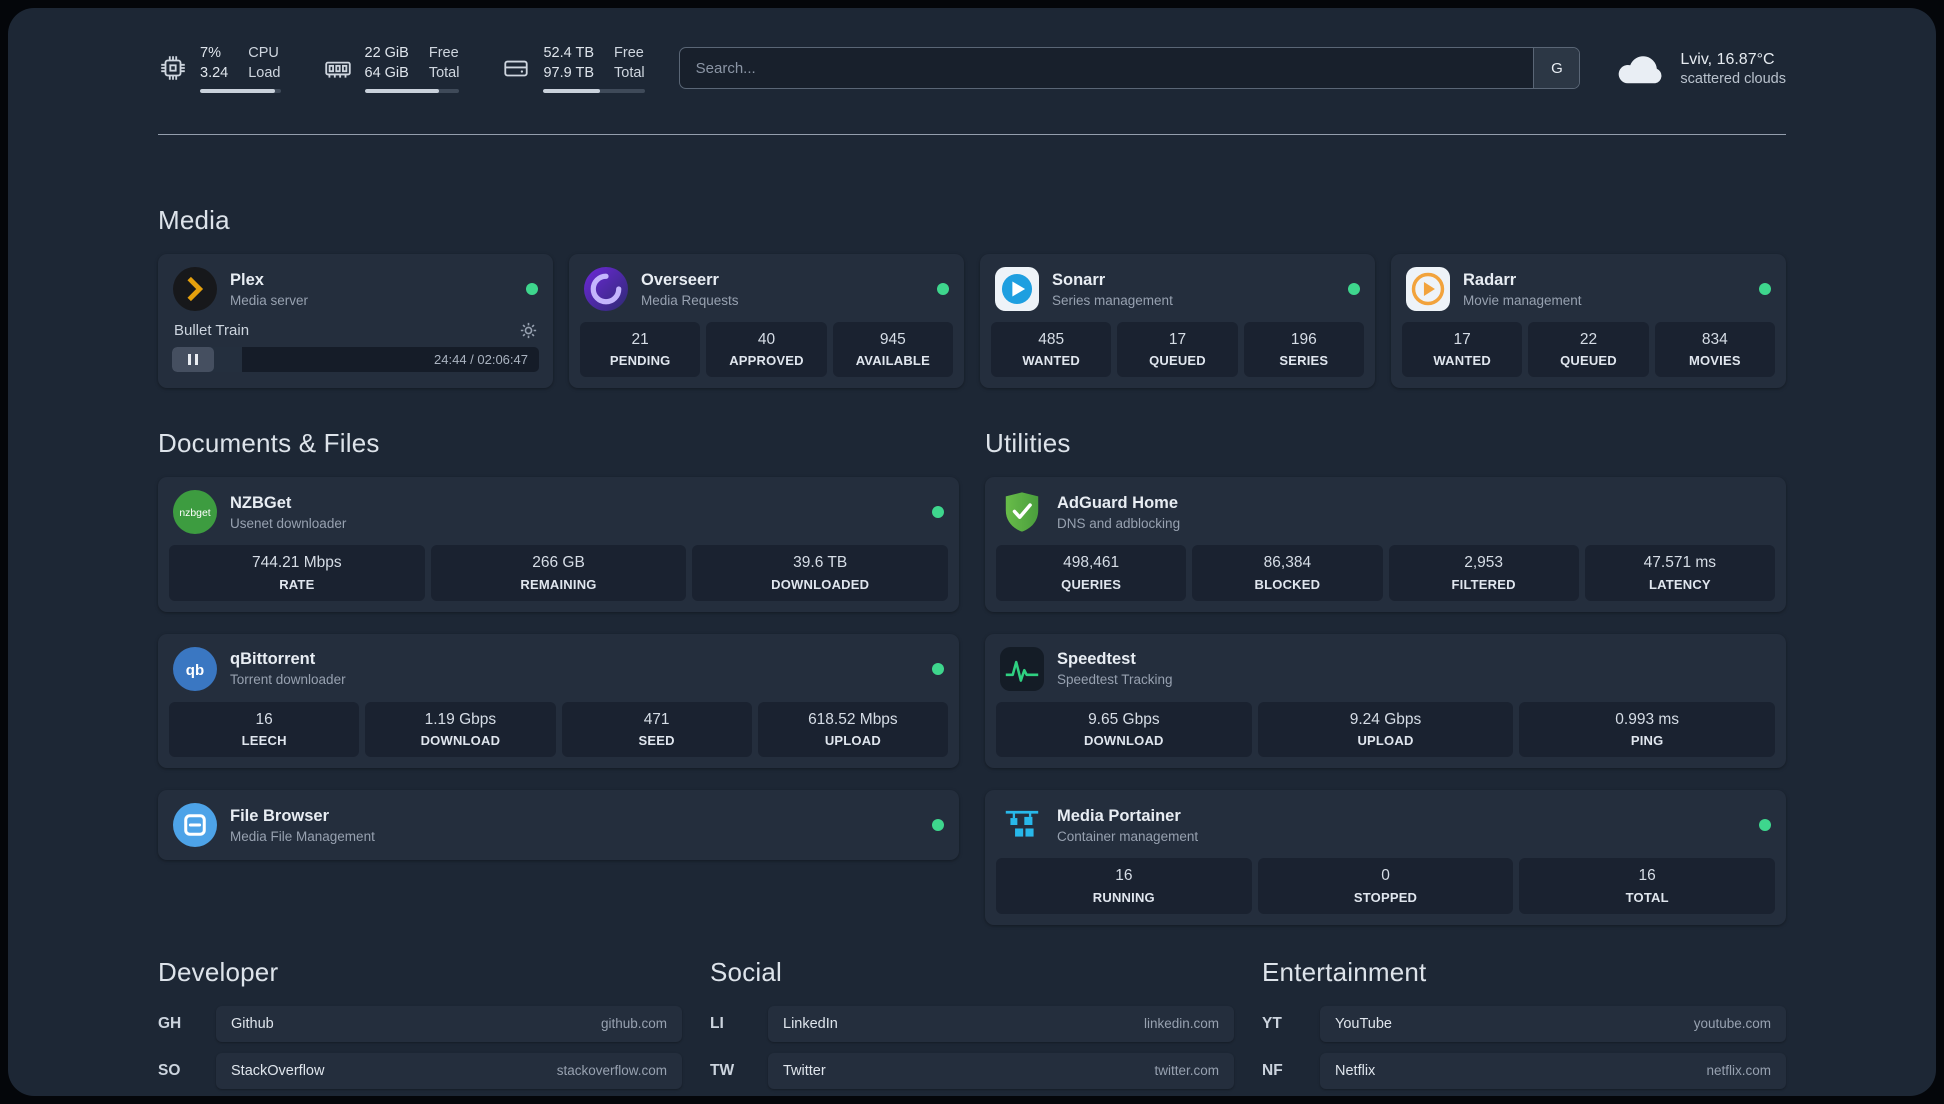 The height and width of the screenshot is (1104, 1944). I want to click on stat-label: APPROVED, so click(766, 361).